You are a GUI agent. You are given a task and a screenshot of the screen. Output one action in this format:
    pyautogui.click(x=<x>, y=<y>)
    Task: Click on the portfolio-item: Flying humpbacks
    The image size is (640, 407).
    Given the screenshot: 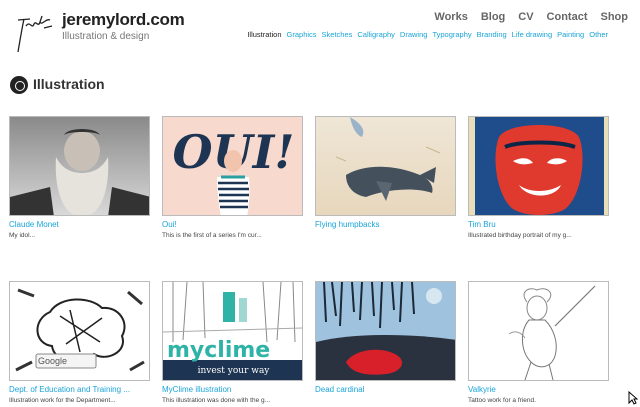 What is the action you would take?
    pyautogui.click(x=385, y=174)
    